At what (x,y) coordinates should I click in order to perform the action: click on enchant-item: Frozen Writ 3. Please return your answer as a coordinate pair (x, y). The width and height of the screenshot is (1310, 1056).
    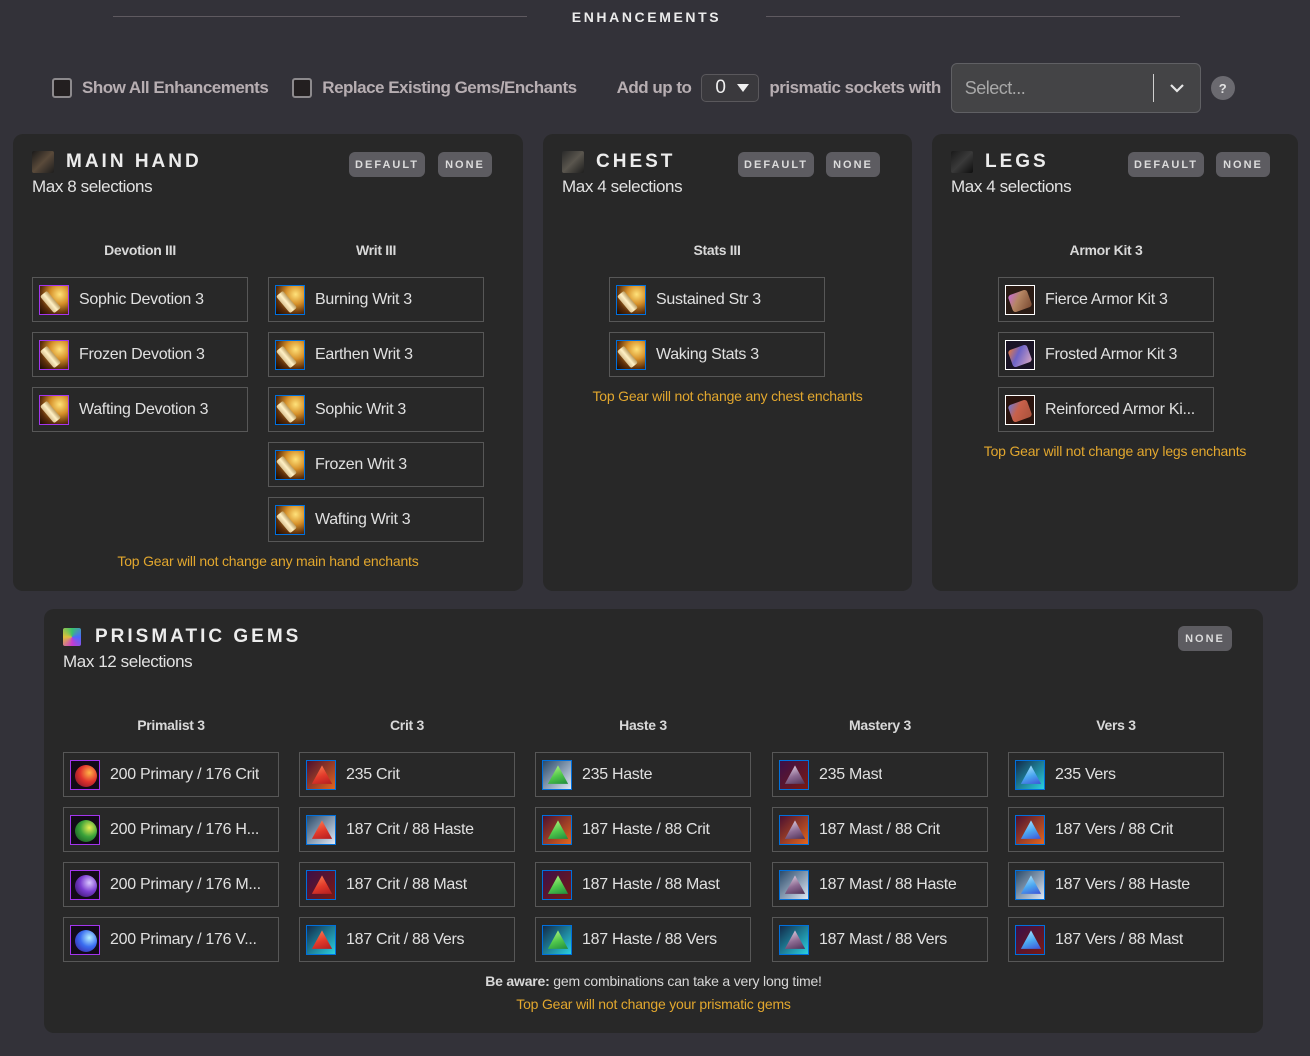
    Looking at the image, I should click on (376, 464).